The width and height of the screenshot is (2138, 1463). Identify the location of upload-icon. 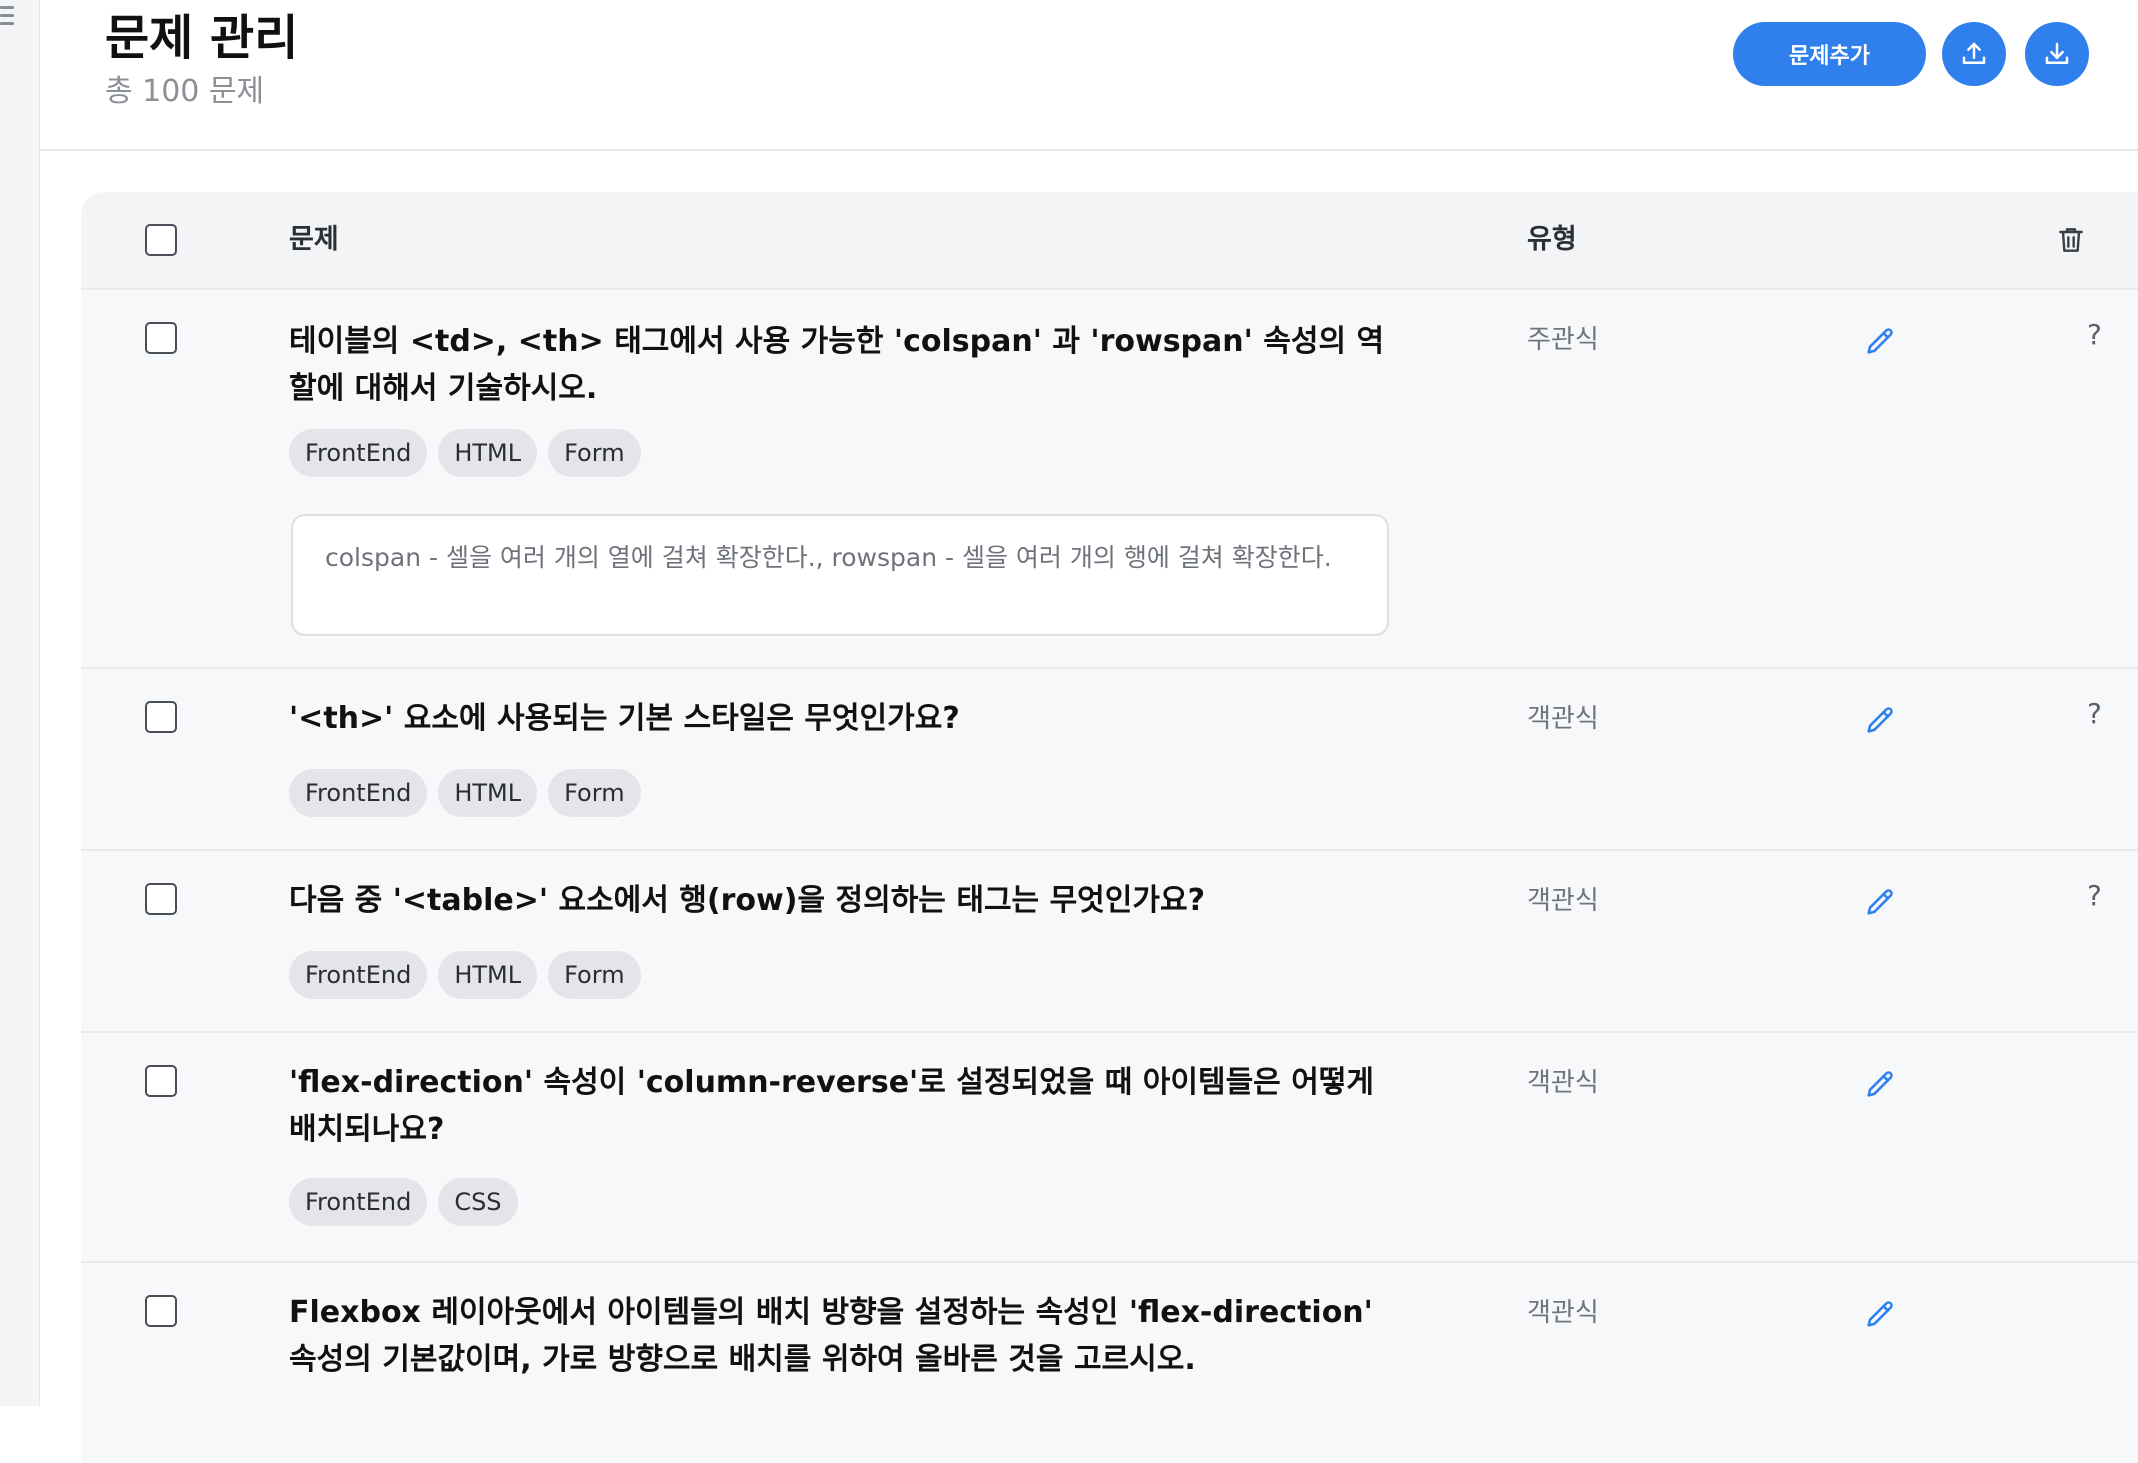
(1974, 53).